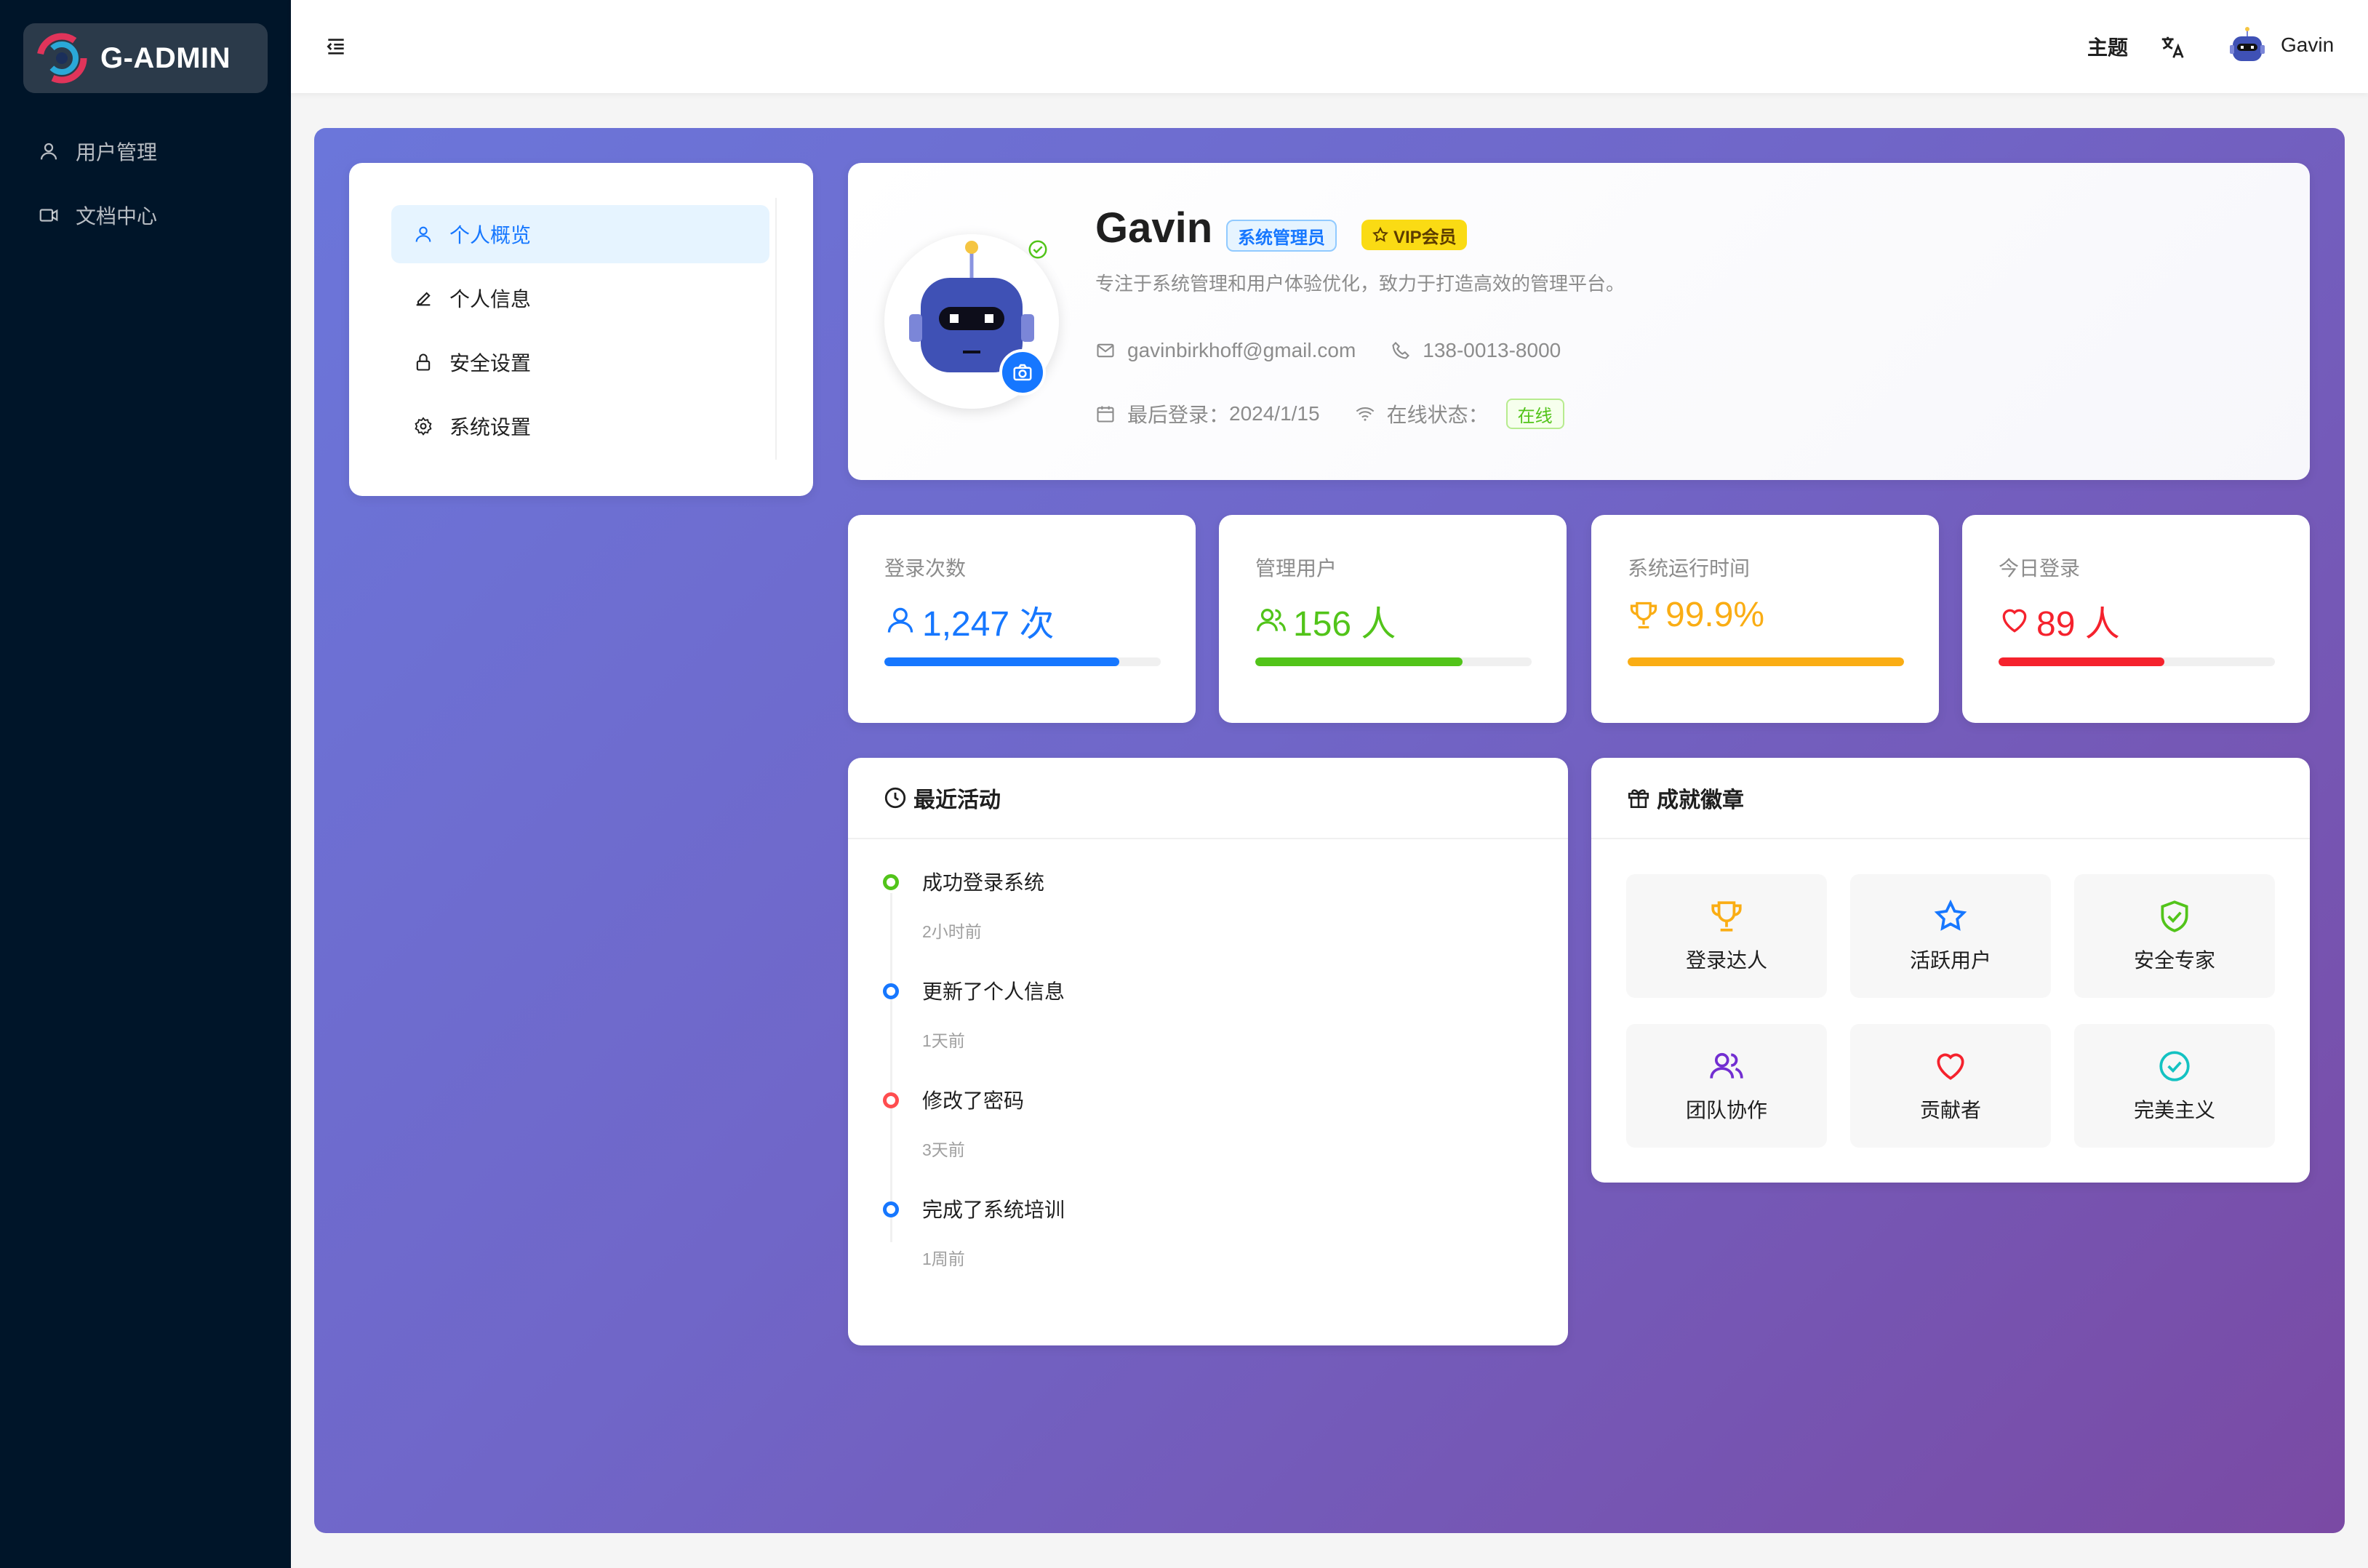 Image resolution: width=2368 pixels, height=1568 pixels. What do you see at coordinates (1950, 915) in the screenshot?
I see `star-icon` at bounding box center [1950, 915].